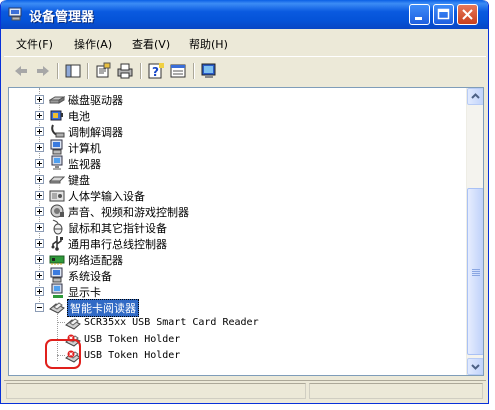 The image size is (495, 410). Describe the element at coordinates (56, 275) in the screenshot. I see `system-device-icon` at that location.